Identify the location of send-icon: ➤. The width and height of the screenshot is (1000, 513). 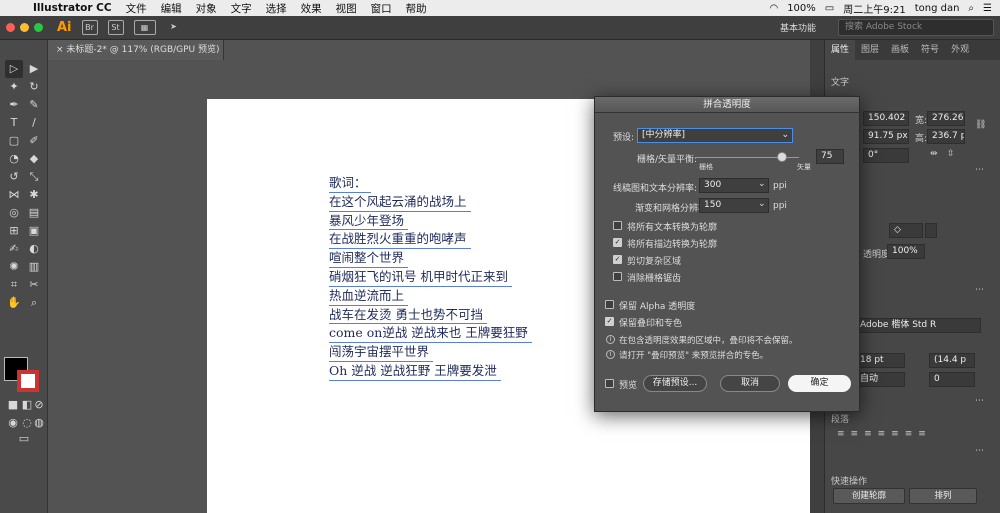
(174, 27).